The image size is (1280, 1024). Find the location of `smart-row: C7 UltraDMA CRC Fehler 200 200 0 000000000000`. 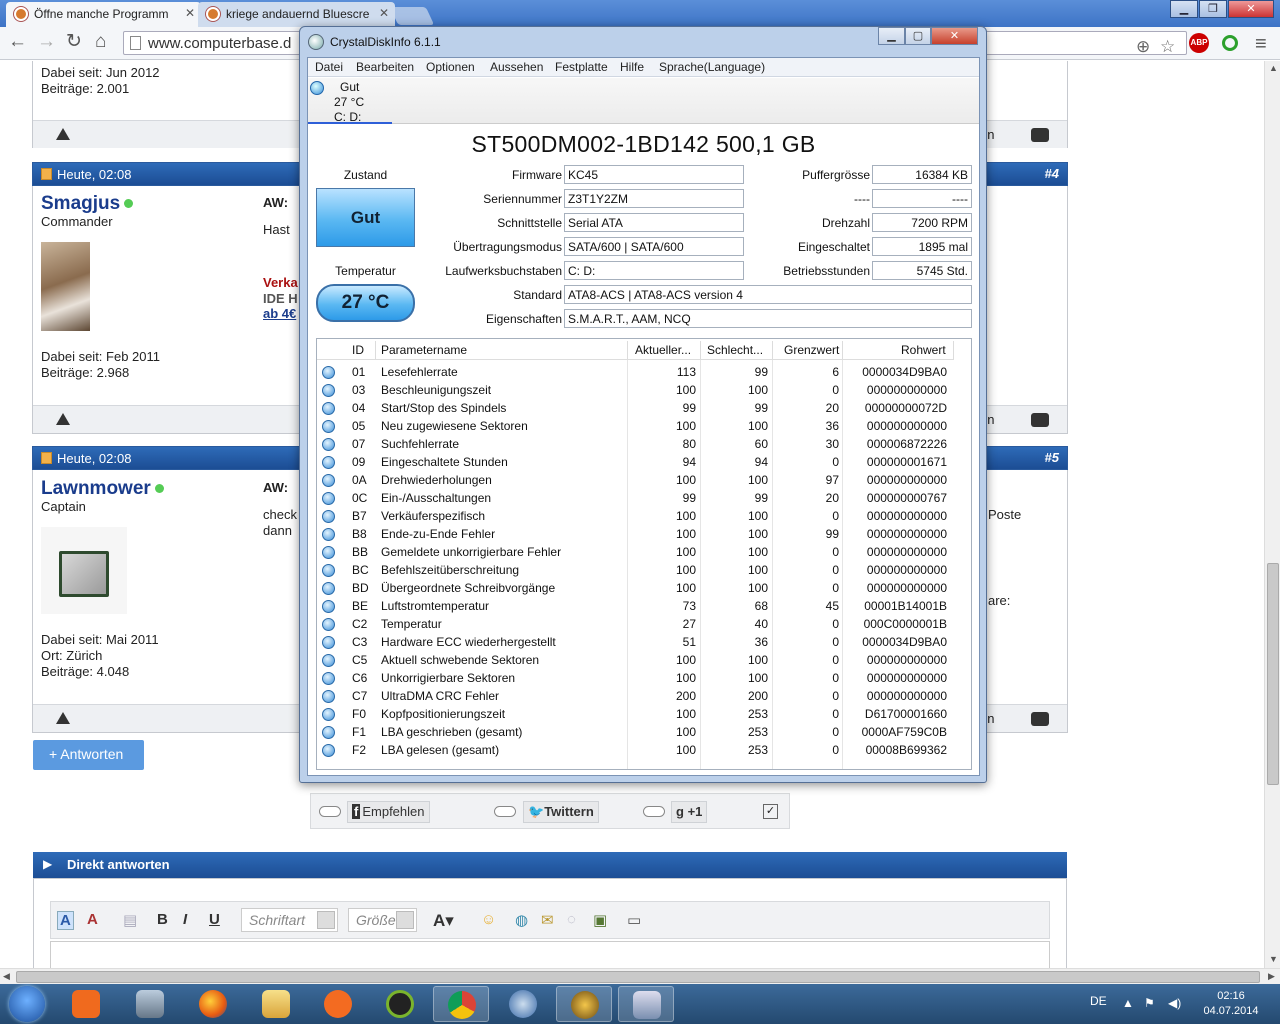

smart-row: C7 UltraDMA CRC Fehler 200 200 0 000000000000 is located at coordinates (644, 696).